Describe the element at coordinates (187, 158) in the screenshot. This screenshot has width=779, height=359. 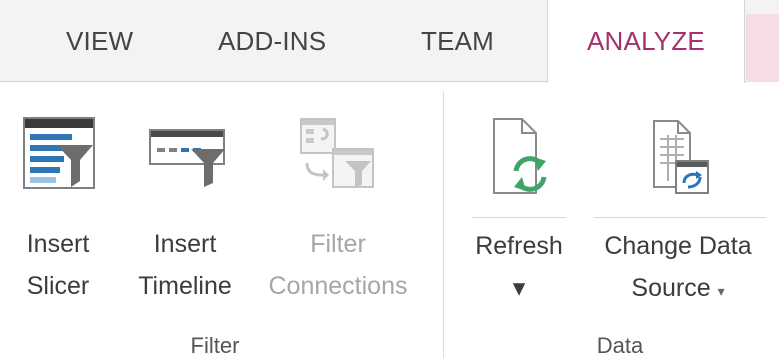
I see `timeline-icon` at that location.